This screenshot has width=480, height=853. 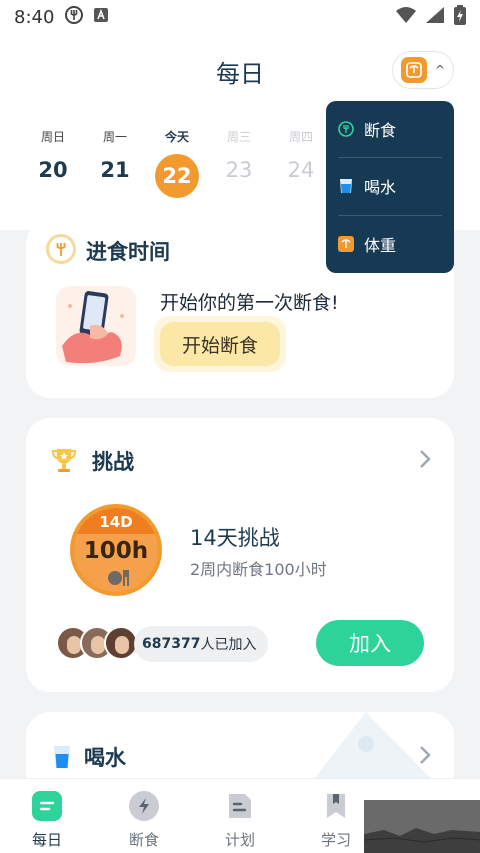 I want to click on nav-item-fasting: 断食, so click(x=144, y=820).